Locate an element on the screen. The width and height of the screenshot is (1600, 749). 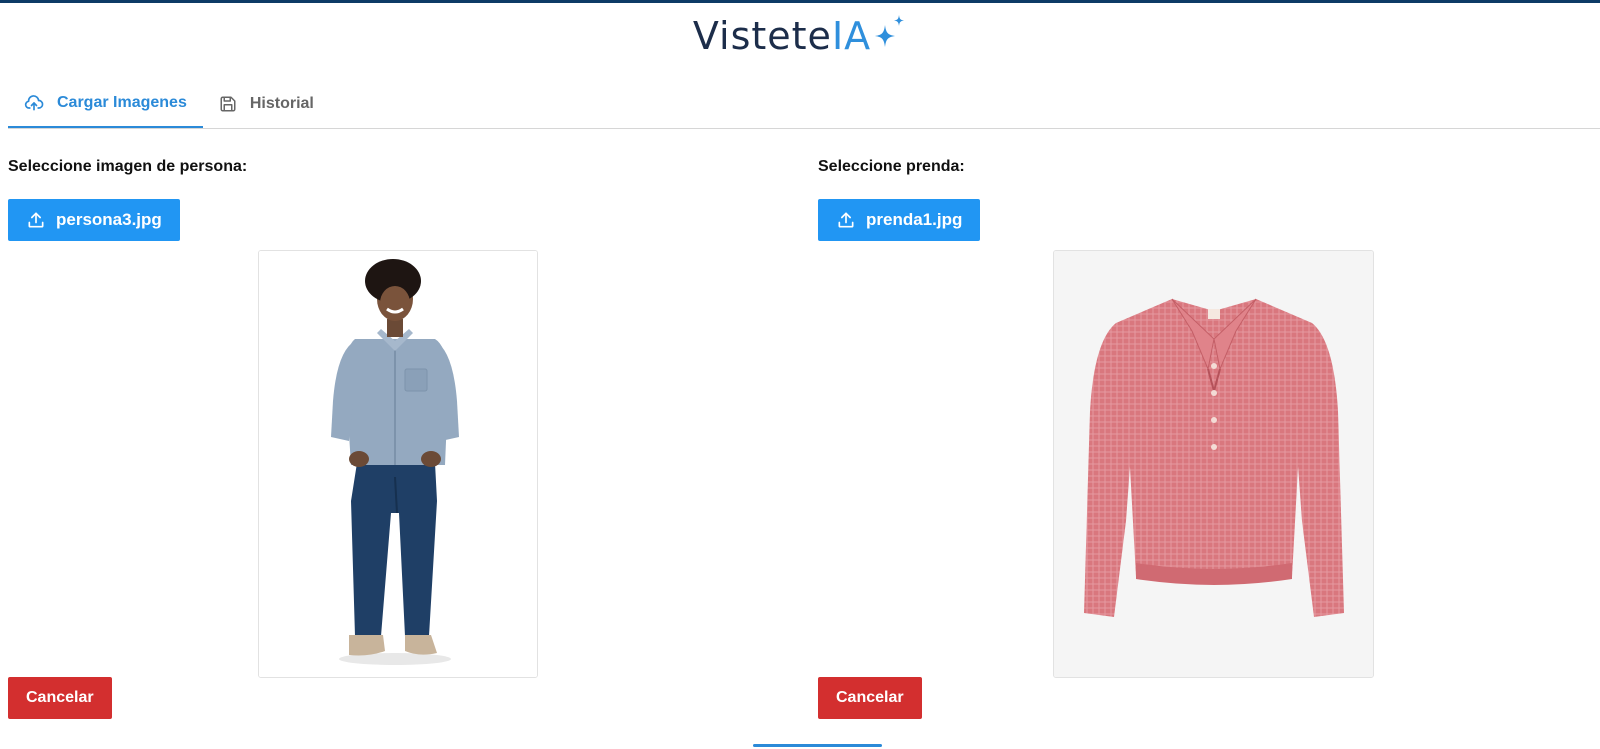
garment-panel-label: Seleccione prenda: is located at coordinates (891, 166).